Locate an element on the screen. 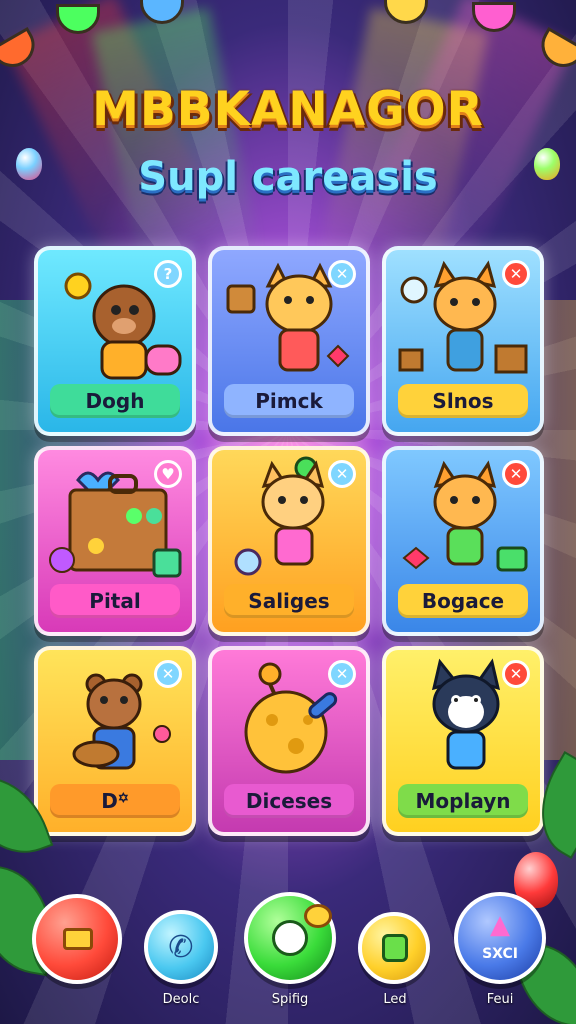 This screenshot has height=1024, width=576. call-button: ✆ is located at coordinates (181, 947).